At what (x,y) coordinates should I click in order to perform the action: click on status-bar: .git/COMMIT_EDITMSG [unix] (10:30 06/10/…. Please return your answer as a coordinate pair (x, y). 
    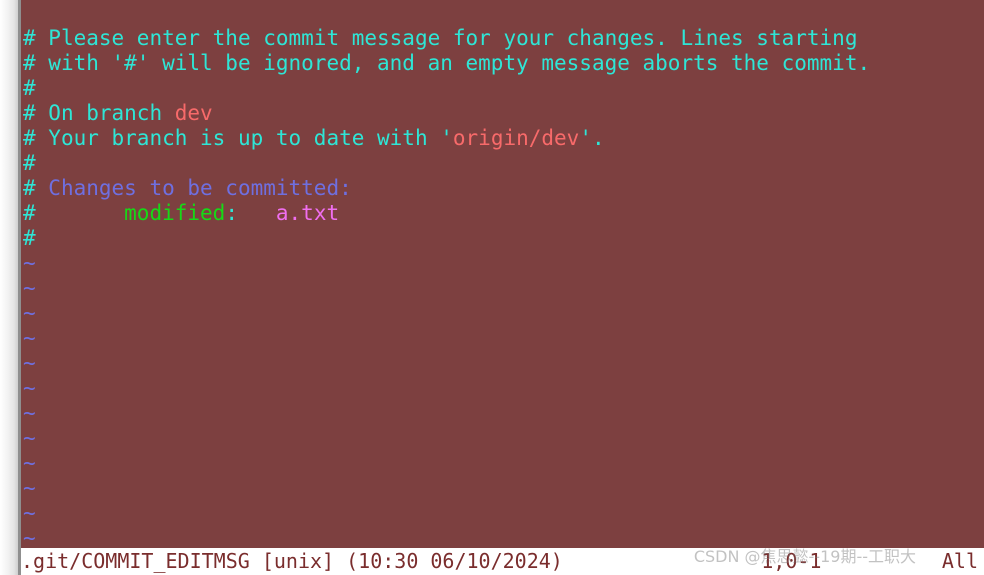
    Looking at the image, I should click on (502, 561).